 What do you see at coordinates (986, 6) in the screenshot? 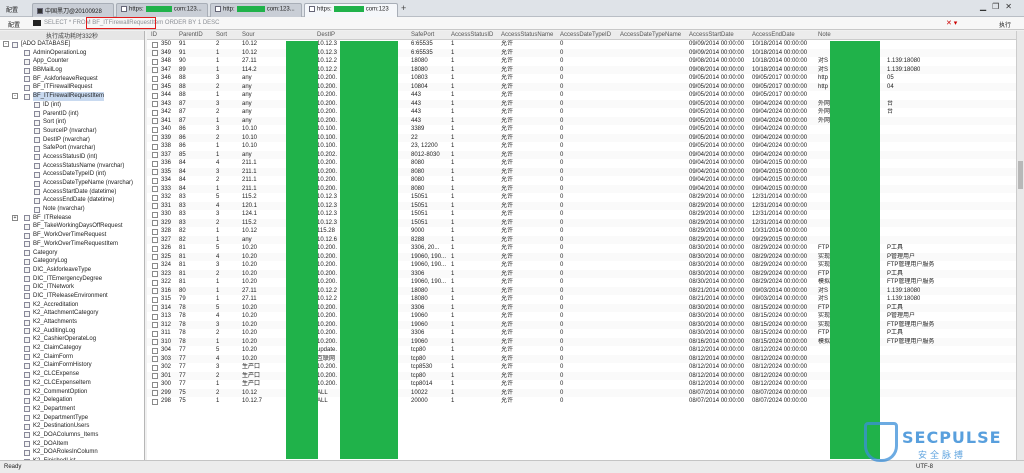
I see `minimize-icon: ▁` at bounding box center [986, 6].